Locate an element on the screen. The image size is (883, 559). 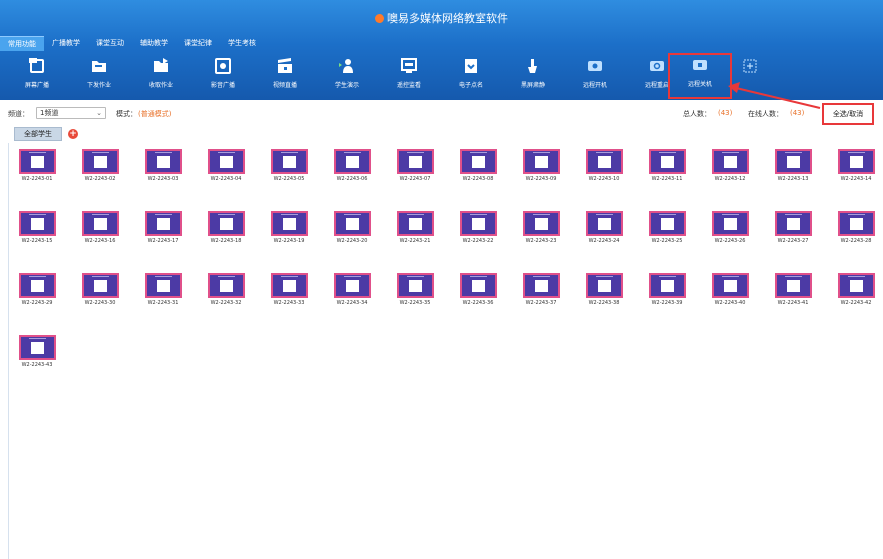
student-pc-tile: W2-2243-07 is located at coordinates (415, 170).